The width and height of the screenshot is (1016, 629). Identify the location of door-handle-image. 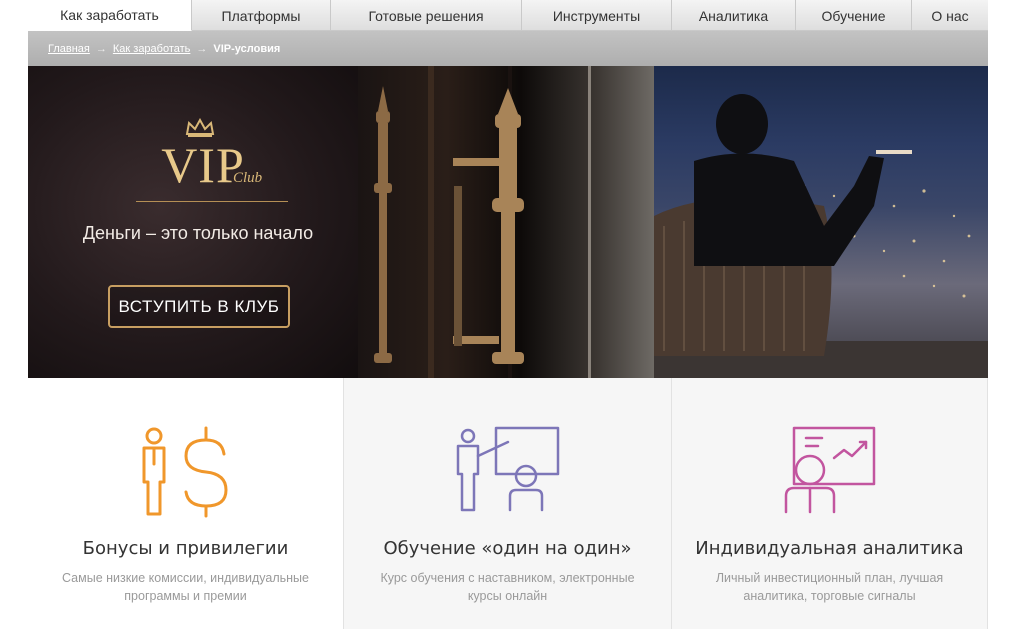
(506, 222).